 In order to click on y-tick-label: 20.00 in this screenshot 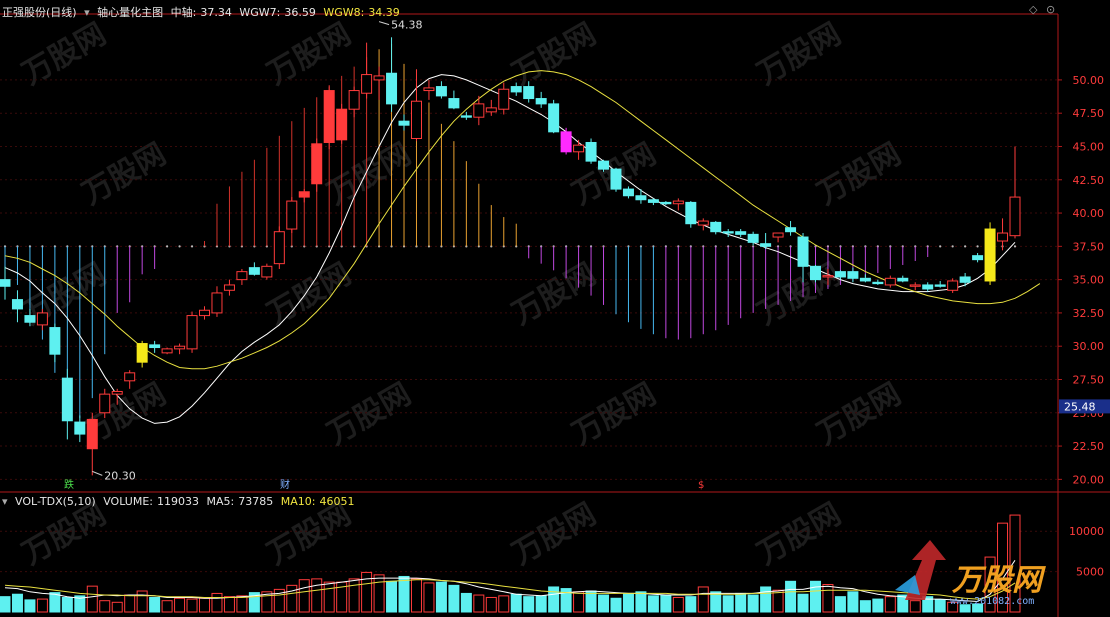, I will do `click(1089, 479)`.